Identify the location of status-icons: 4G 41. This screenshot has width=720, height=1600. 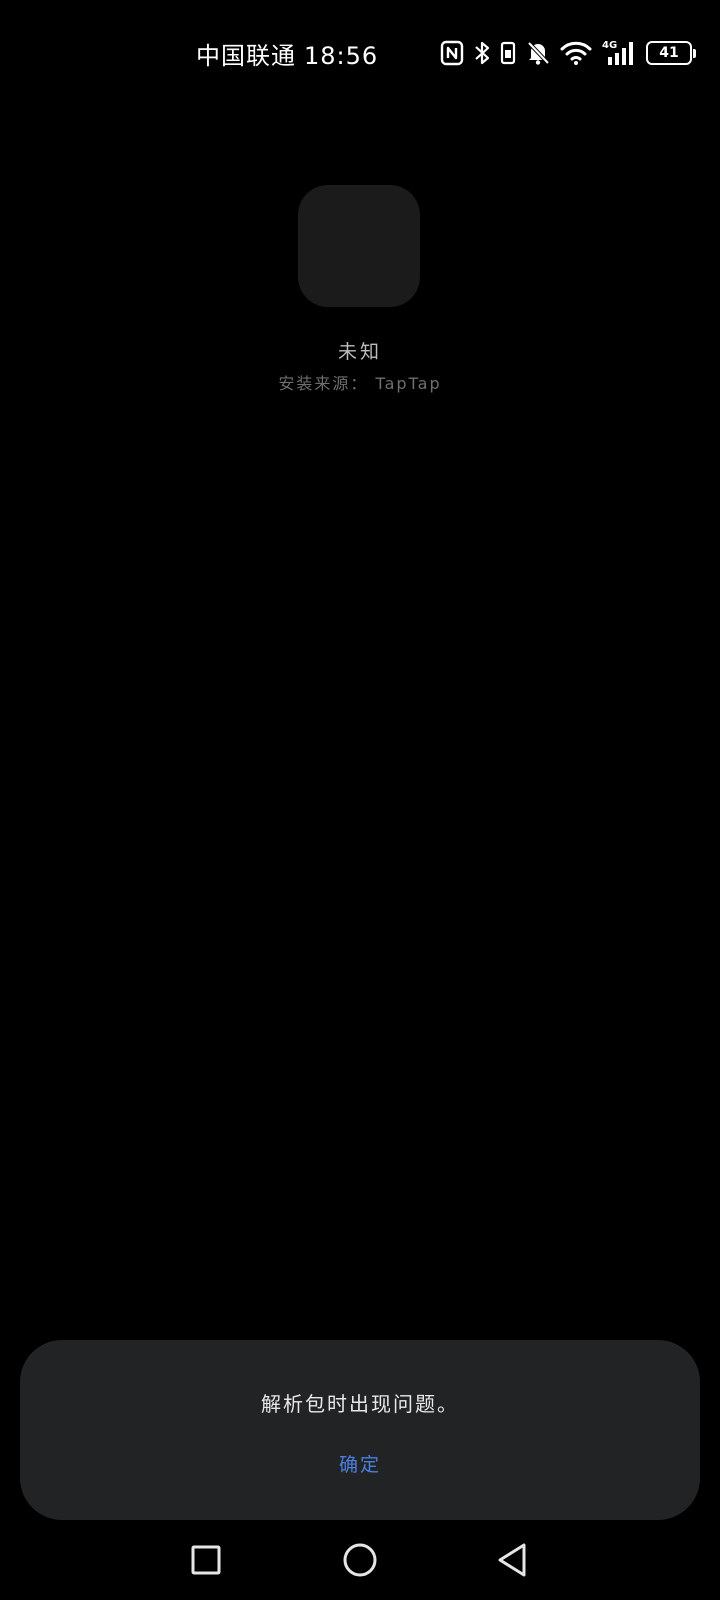
(568, 53).